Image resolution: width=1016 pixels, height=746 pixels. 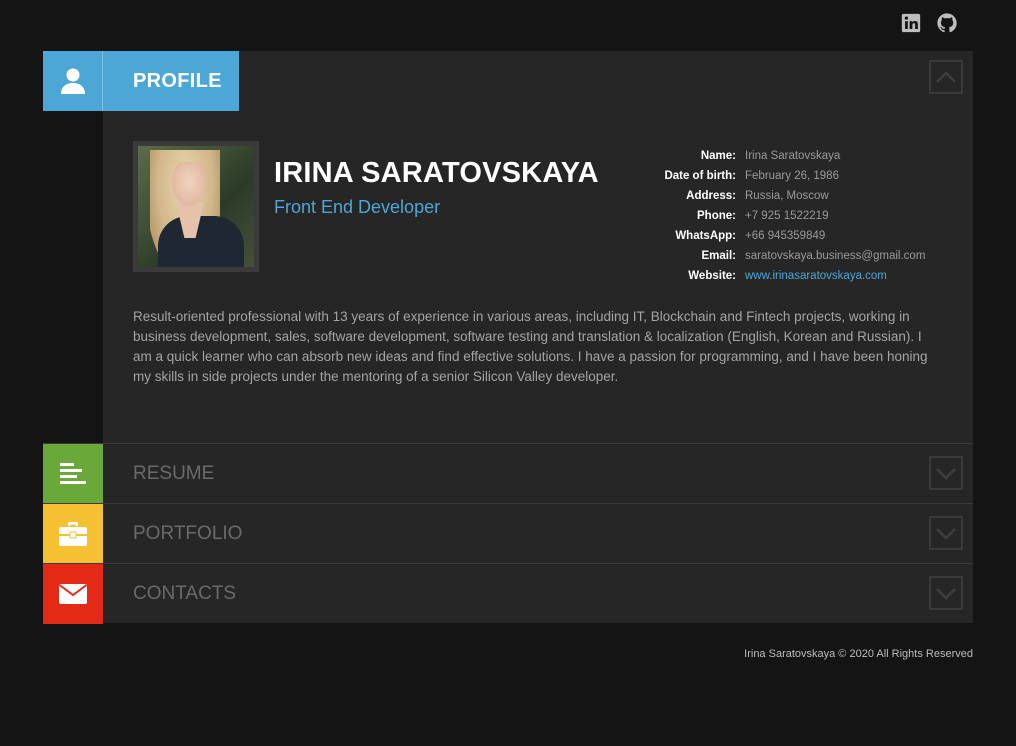 I want to click on info-label: WhatsApp:, so click(x=705, y=236).